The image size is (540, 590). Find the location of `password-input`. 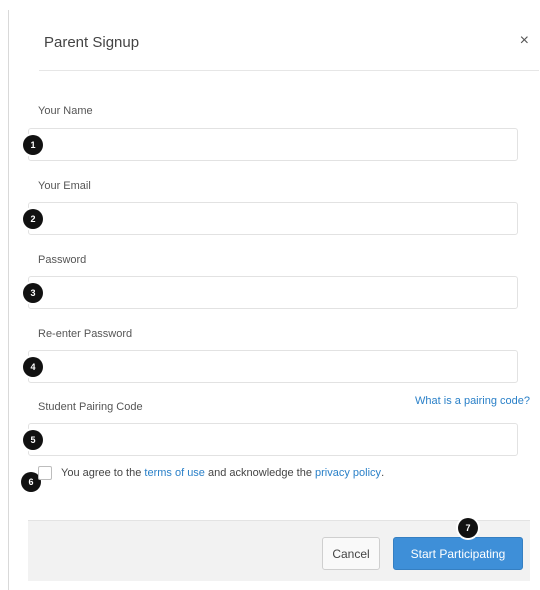

password-input is located at coordinates (273, 292).